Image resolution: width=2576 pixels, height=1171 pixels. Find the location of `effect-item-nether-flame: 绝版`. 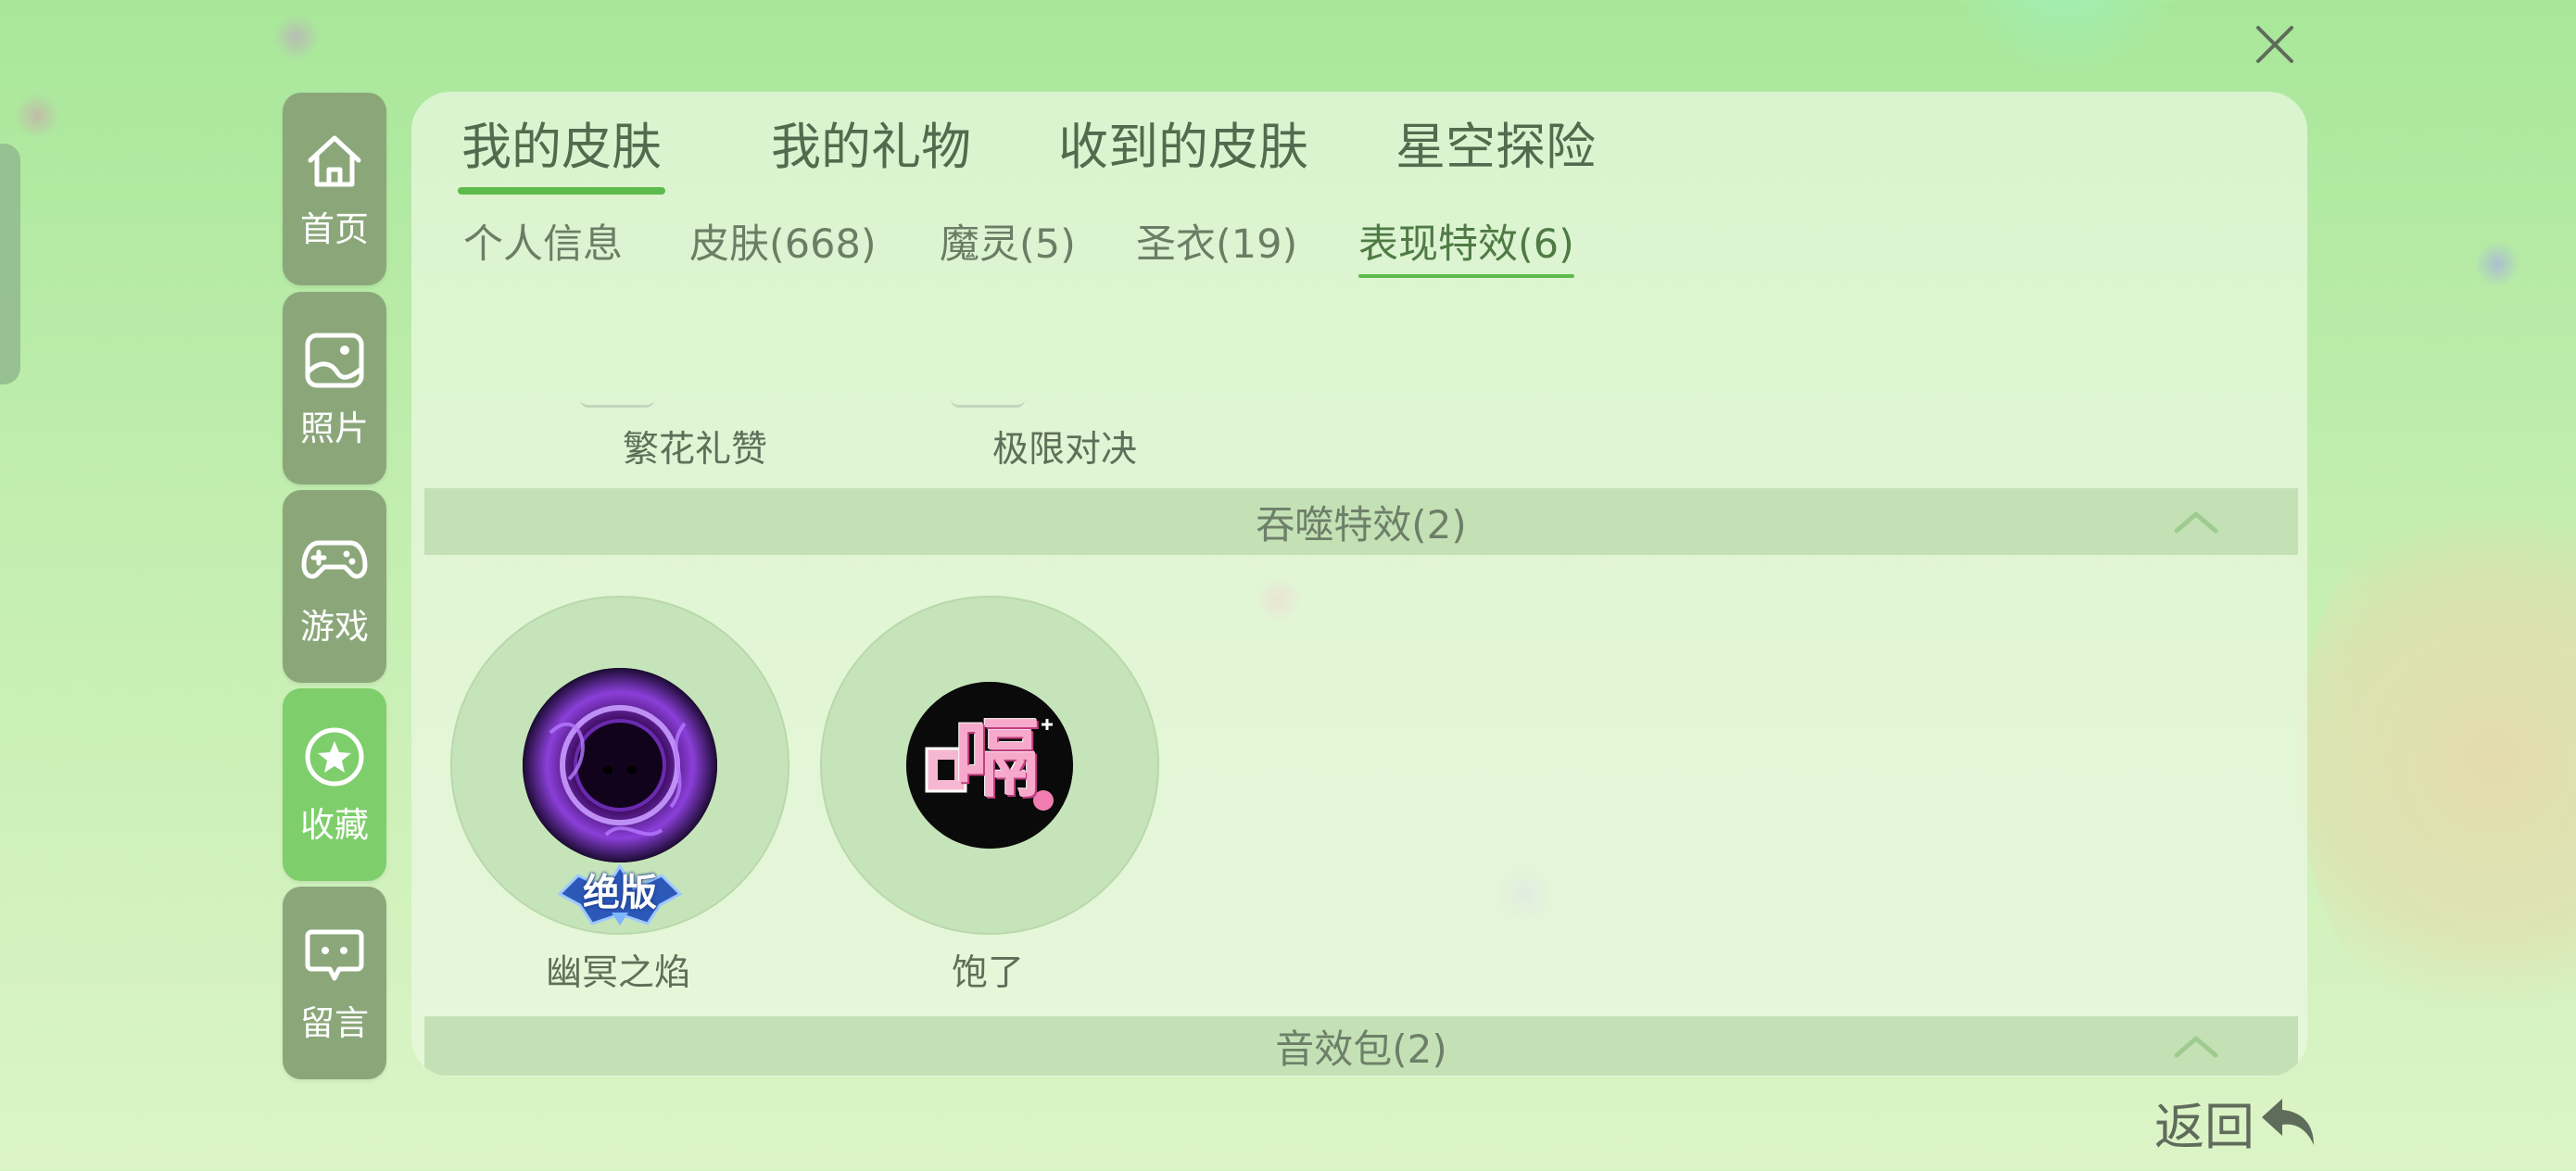

effect-item-nether-flame: 绝版 is located at coordinates (620, 766).